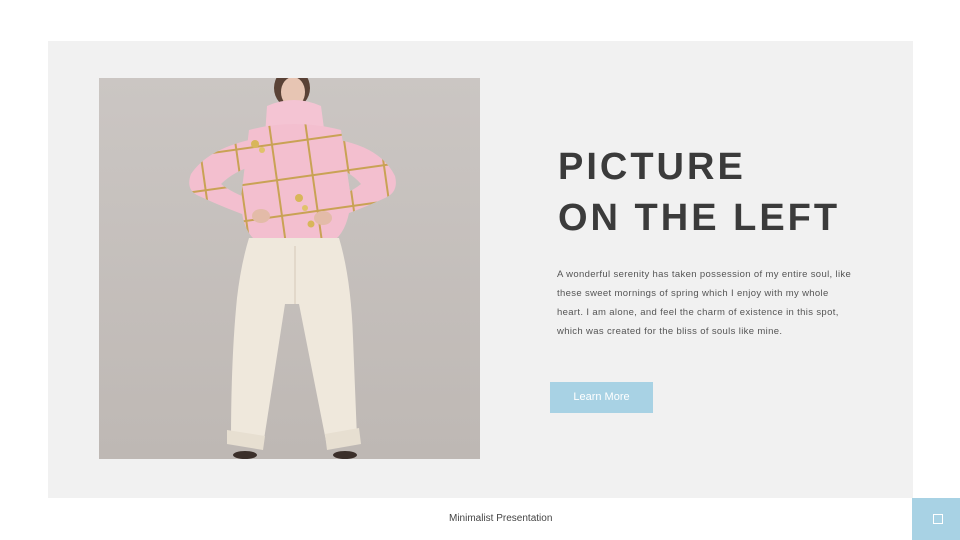 This screenshot has width=960, height=540. I want to click on title-line-1: PICTURE, so click(652, 167).